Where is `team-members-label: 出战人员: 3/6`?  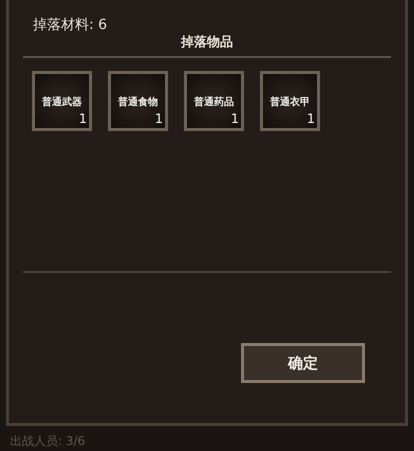 team-members-label: 出战人员: 3/6 is located at coordinates (48, 441).